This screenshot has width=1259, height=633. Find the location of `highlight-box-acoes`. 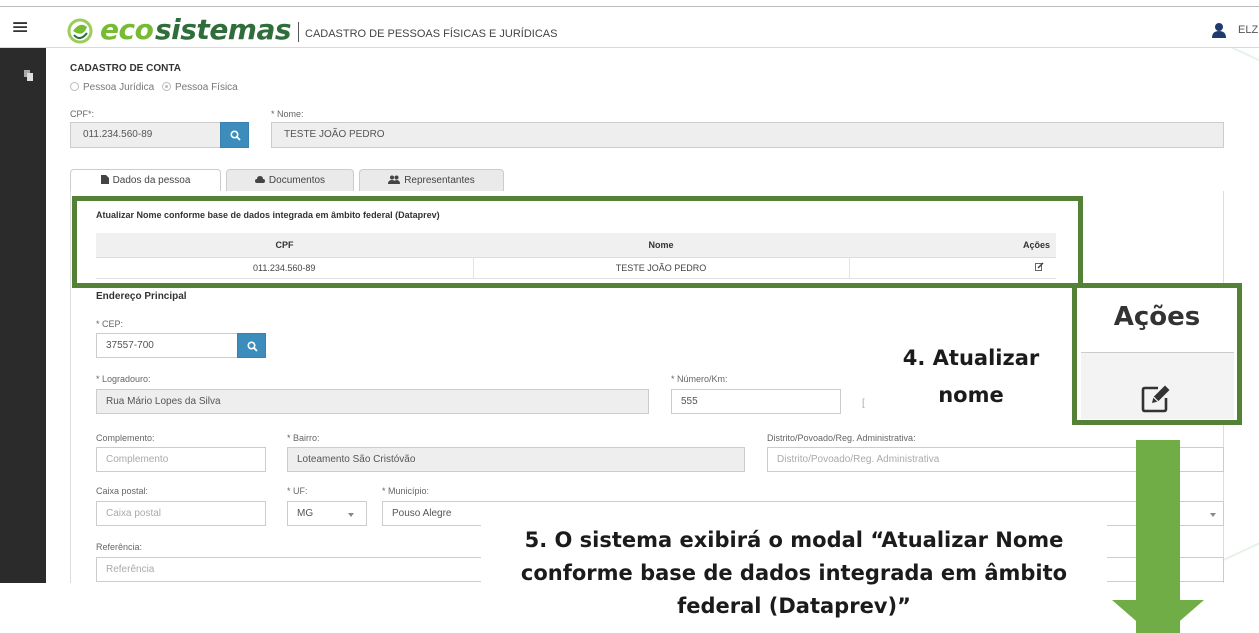

highlight-box-acoes is located at coordinates (1157, 354).